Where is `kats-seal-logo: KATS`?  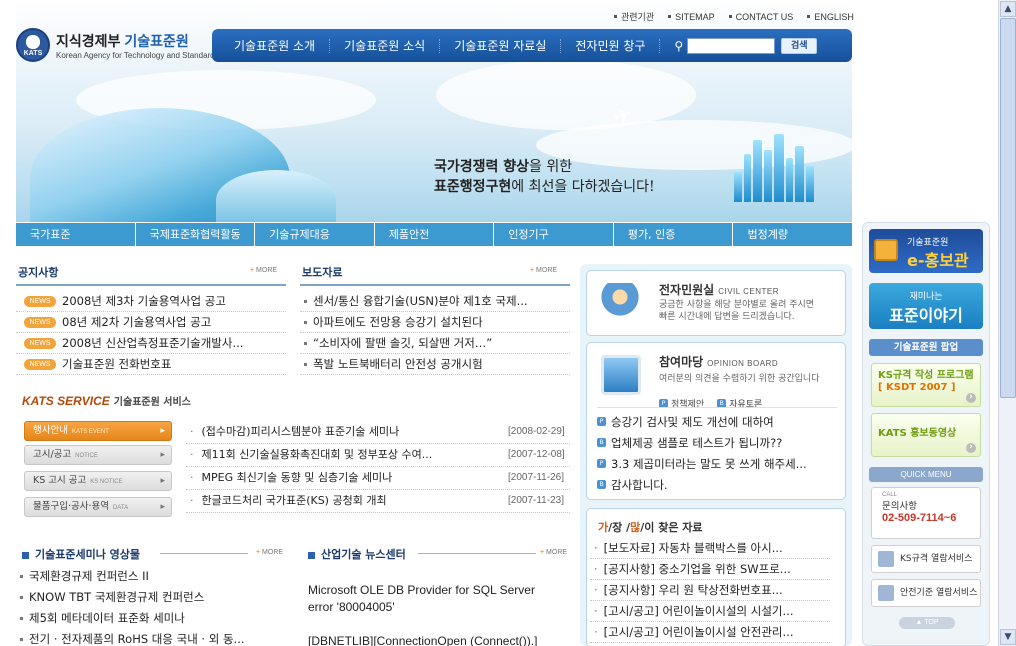
kats-seal-logo: KATS is located at coordinates (33, 45).